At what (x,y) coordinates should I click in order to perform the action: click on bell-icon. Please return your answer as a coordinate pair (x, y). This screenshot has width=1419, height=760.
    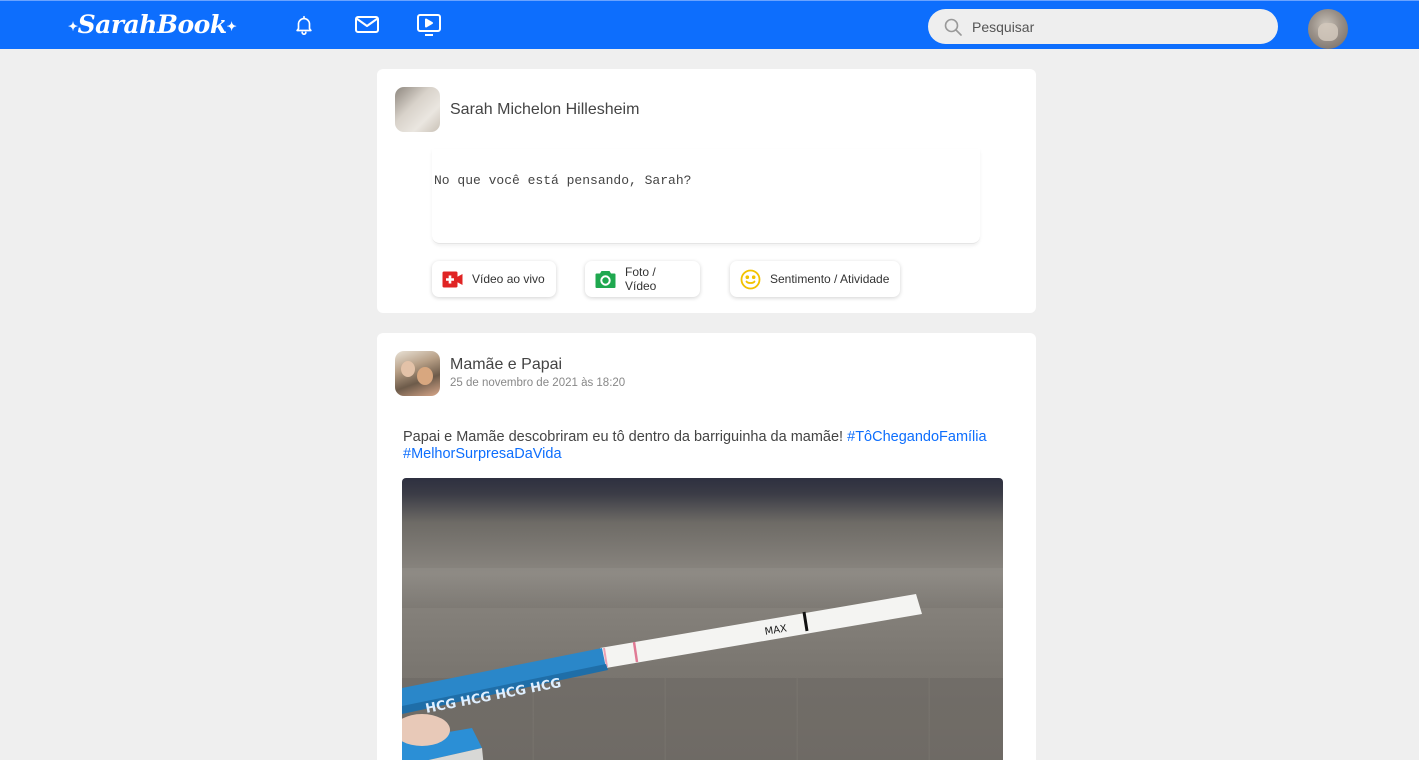
    Looking at the image, I should click on (304, 25).